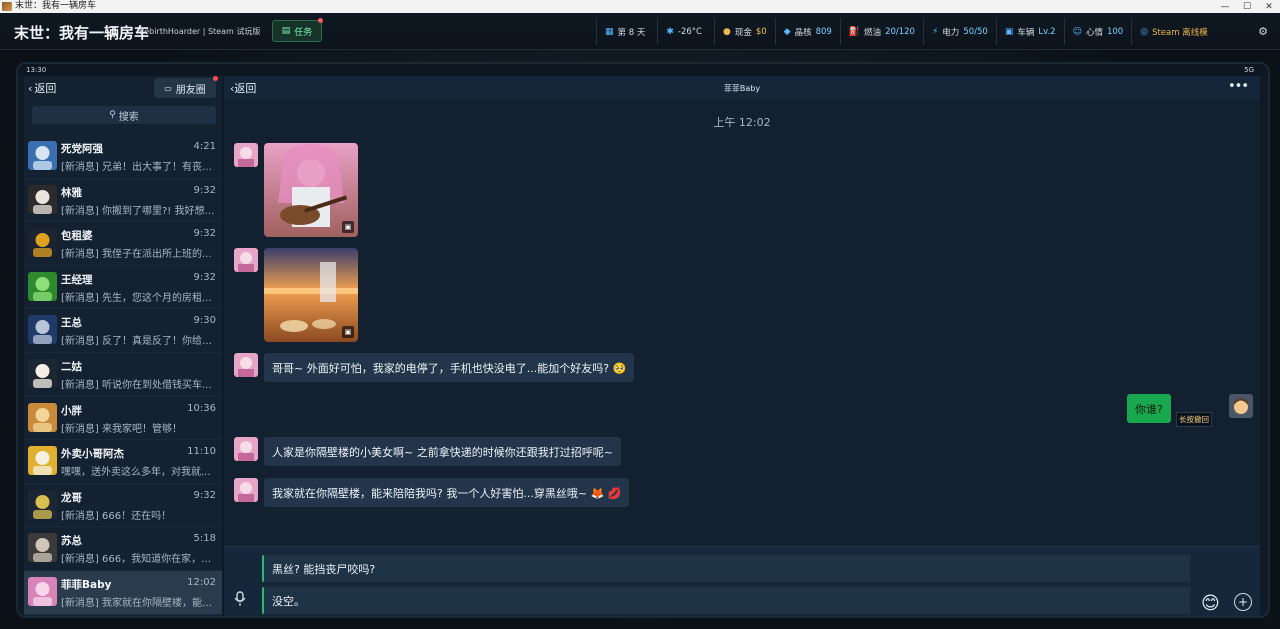 The image size is (1280, 629). What do you see at coordinates (320, 20) in the screenshot?
I see `notification-dot` at bounding box center [320, 20].